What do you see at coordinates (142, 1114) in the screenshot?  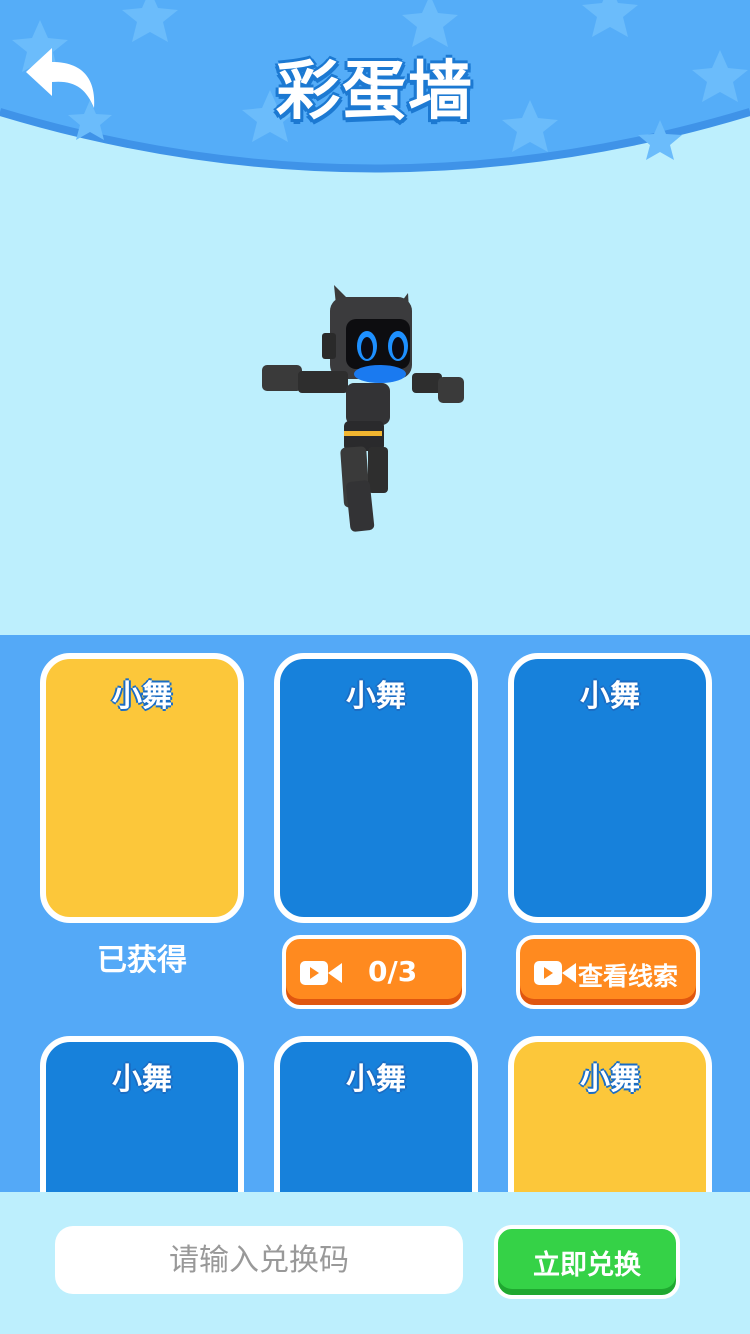 I see `egg-card-4: 小舞` at bounding box center [142, 1114].